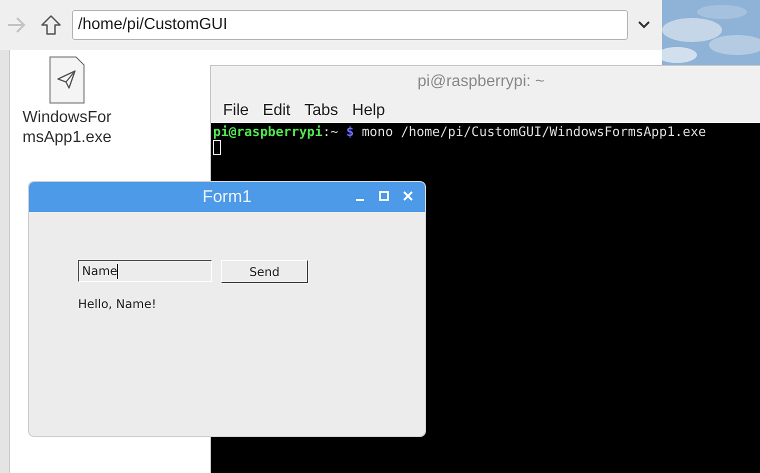  I want to click on menu-item: File, so click(236, 111).